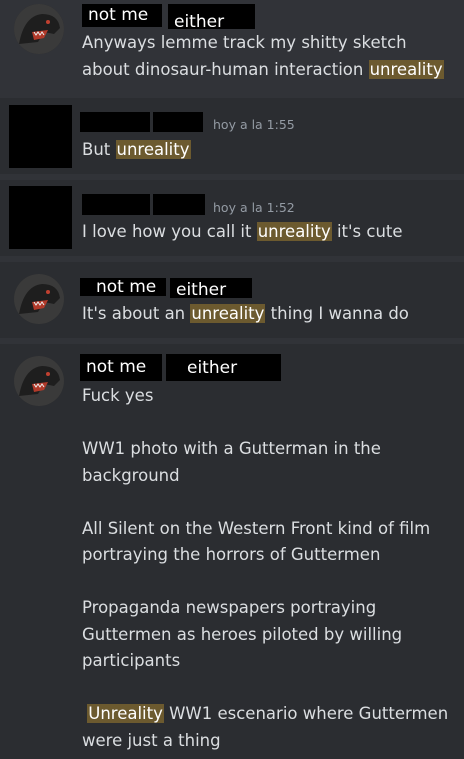  Describe the element at coordinates (268, 713) in the screenshot. I see `message-line: Unreality WW1 escenario where Guttermen` at that location.